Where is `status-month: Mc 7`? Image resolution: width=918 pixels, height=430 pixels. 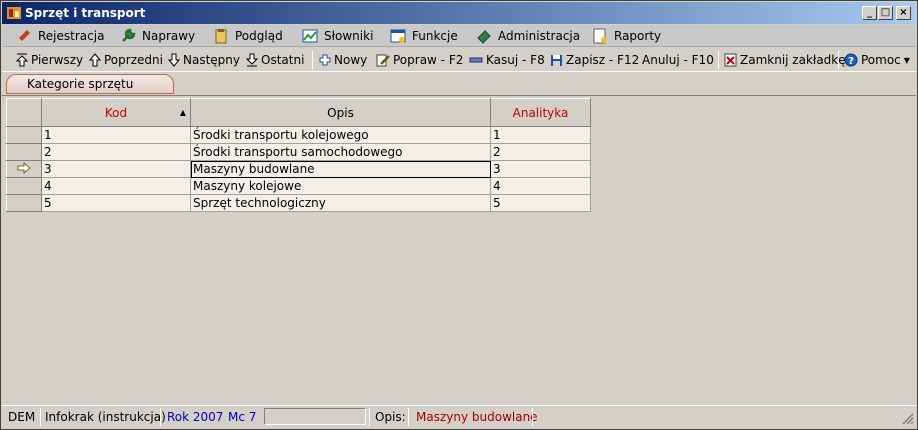
status-month: Mc 7 is located at coordinates (242, 417).